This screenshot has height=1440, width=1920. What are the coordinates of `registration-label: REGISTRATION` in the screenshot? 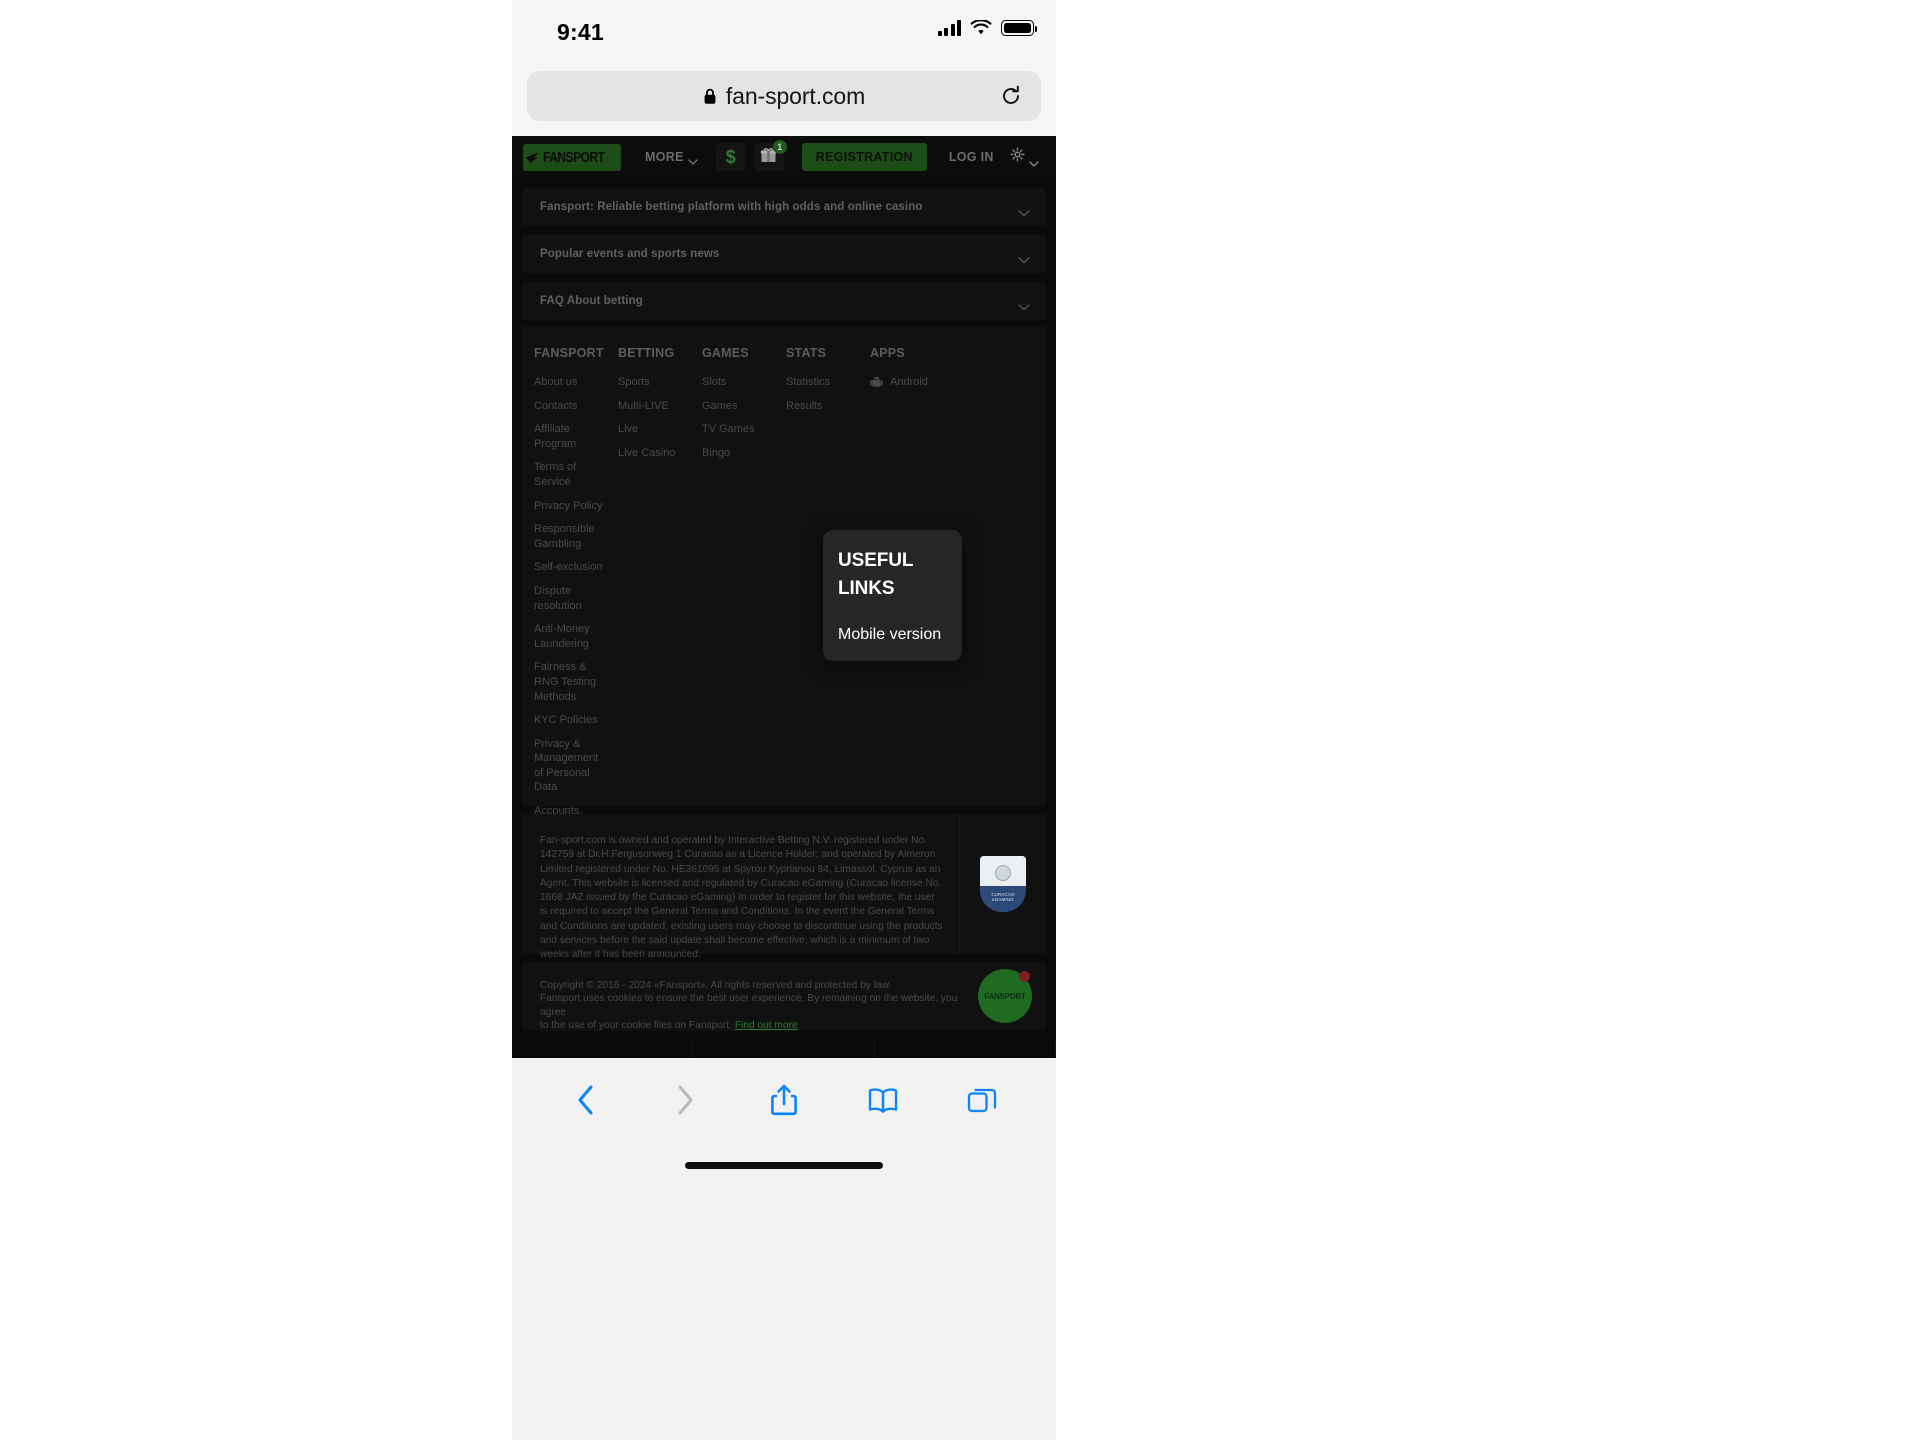 It's located at (864, 157).